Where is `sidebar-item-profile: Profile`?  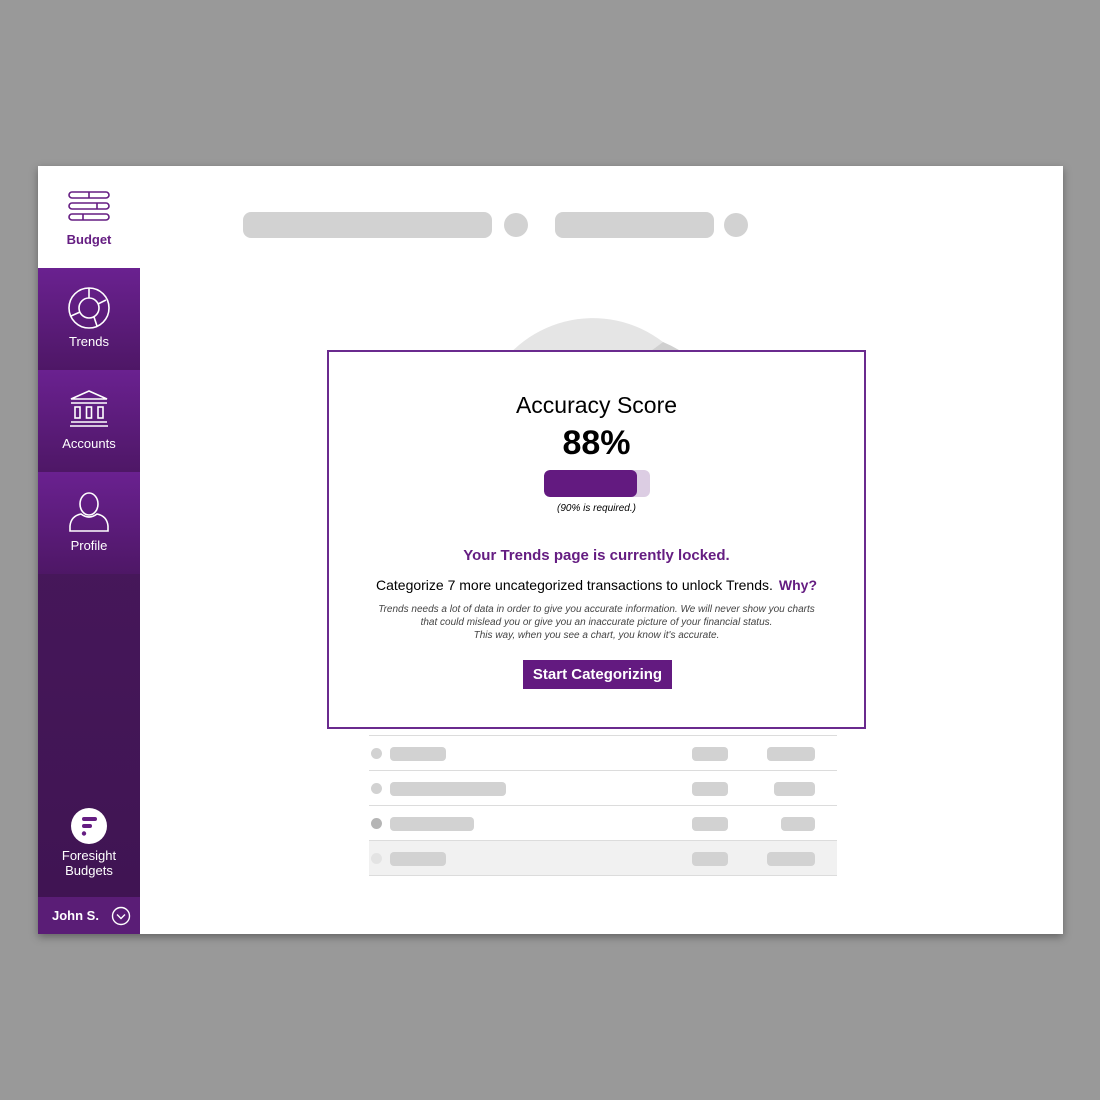
sidebar-item-profile: Profile is located at coordinates (89, 523).